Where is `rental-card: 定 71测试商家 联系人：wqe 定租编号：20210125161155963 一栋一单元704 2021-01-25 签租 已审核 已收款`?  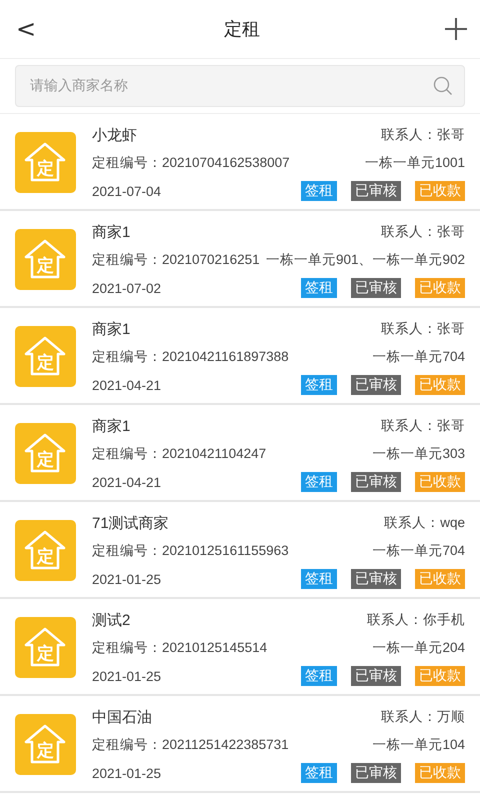 rental-card: 定 71测试商家 联系人：wqe 定租编号：20210125161155963 一栋一单元704 2021-01-25 签租 已审核 已收款 is located at coordinates (240, 550).